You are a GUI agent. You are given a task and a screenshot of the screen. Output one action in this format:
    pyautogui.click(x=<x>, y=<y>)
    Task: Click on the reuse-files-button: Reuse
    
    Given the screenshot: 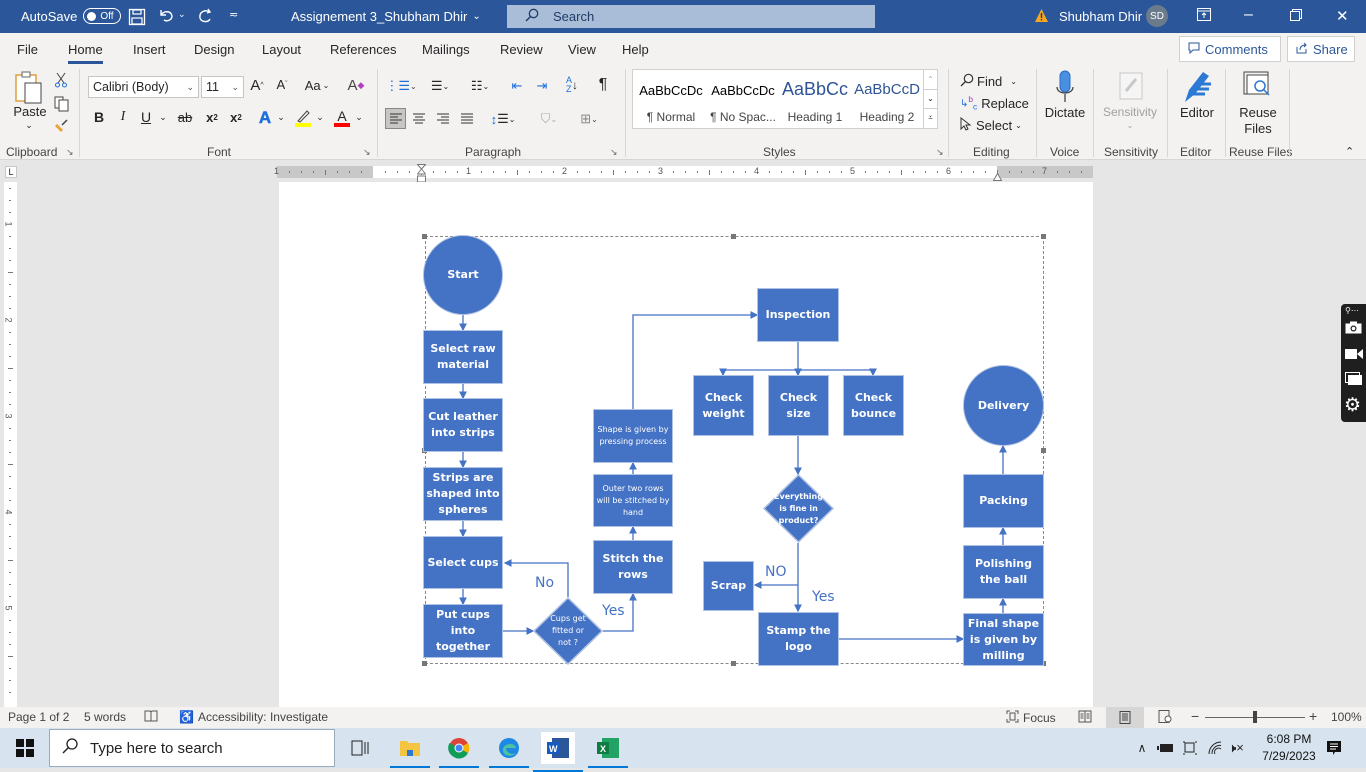 What is the action you would take?
    pyautogui.click(x=1258, y=112)
    